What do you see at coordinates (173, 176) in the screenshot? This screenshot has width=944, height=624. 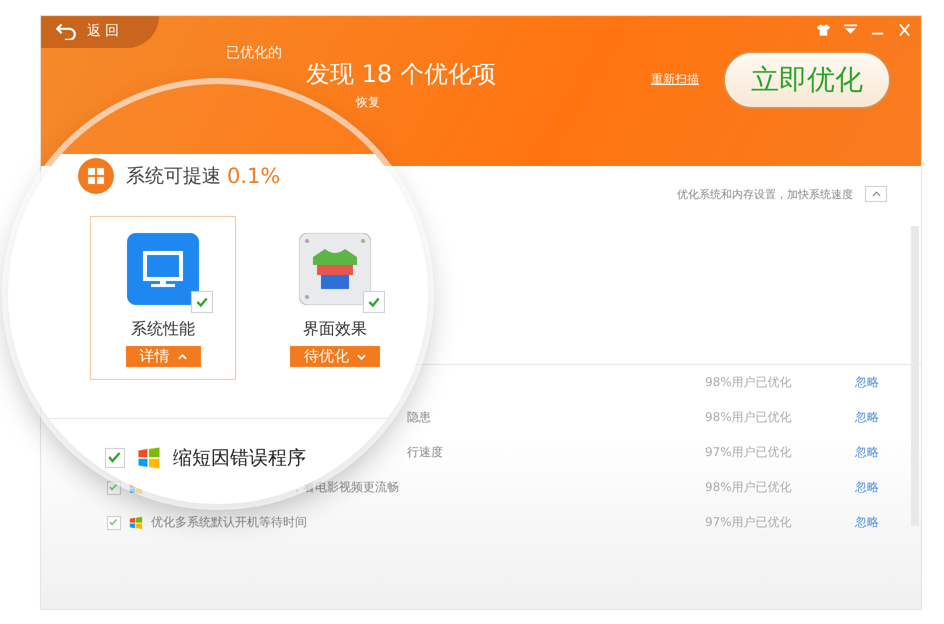 I see `speedup-label: 系统可提速` at bounding box center [173, 176].